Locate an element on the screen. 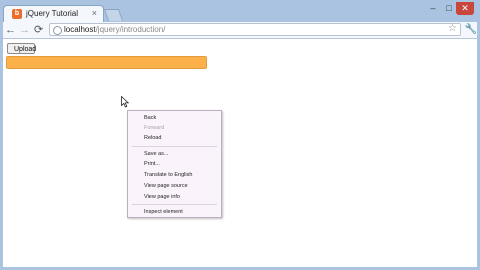  address-url: localhost/jquery/introduction/ is located at coordinates (114, 29).